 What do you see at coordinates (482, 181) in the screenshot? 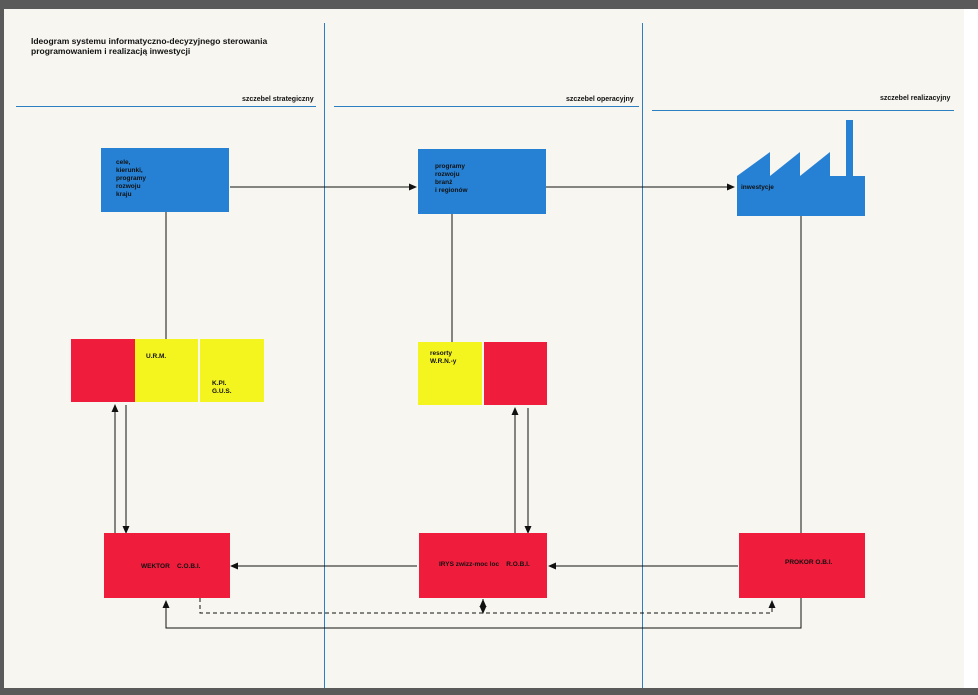
I see `programs-box: programy rozwoju branż i regionów` at bounding box center [482, 181].